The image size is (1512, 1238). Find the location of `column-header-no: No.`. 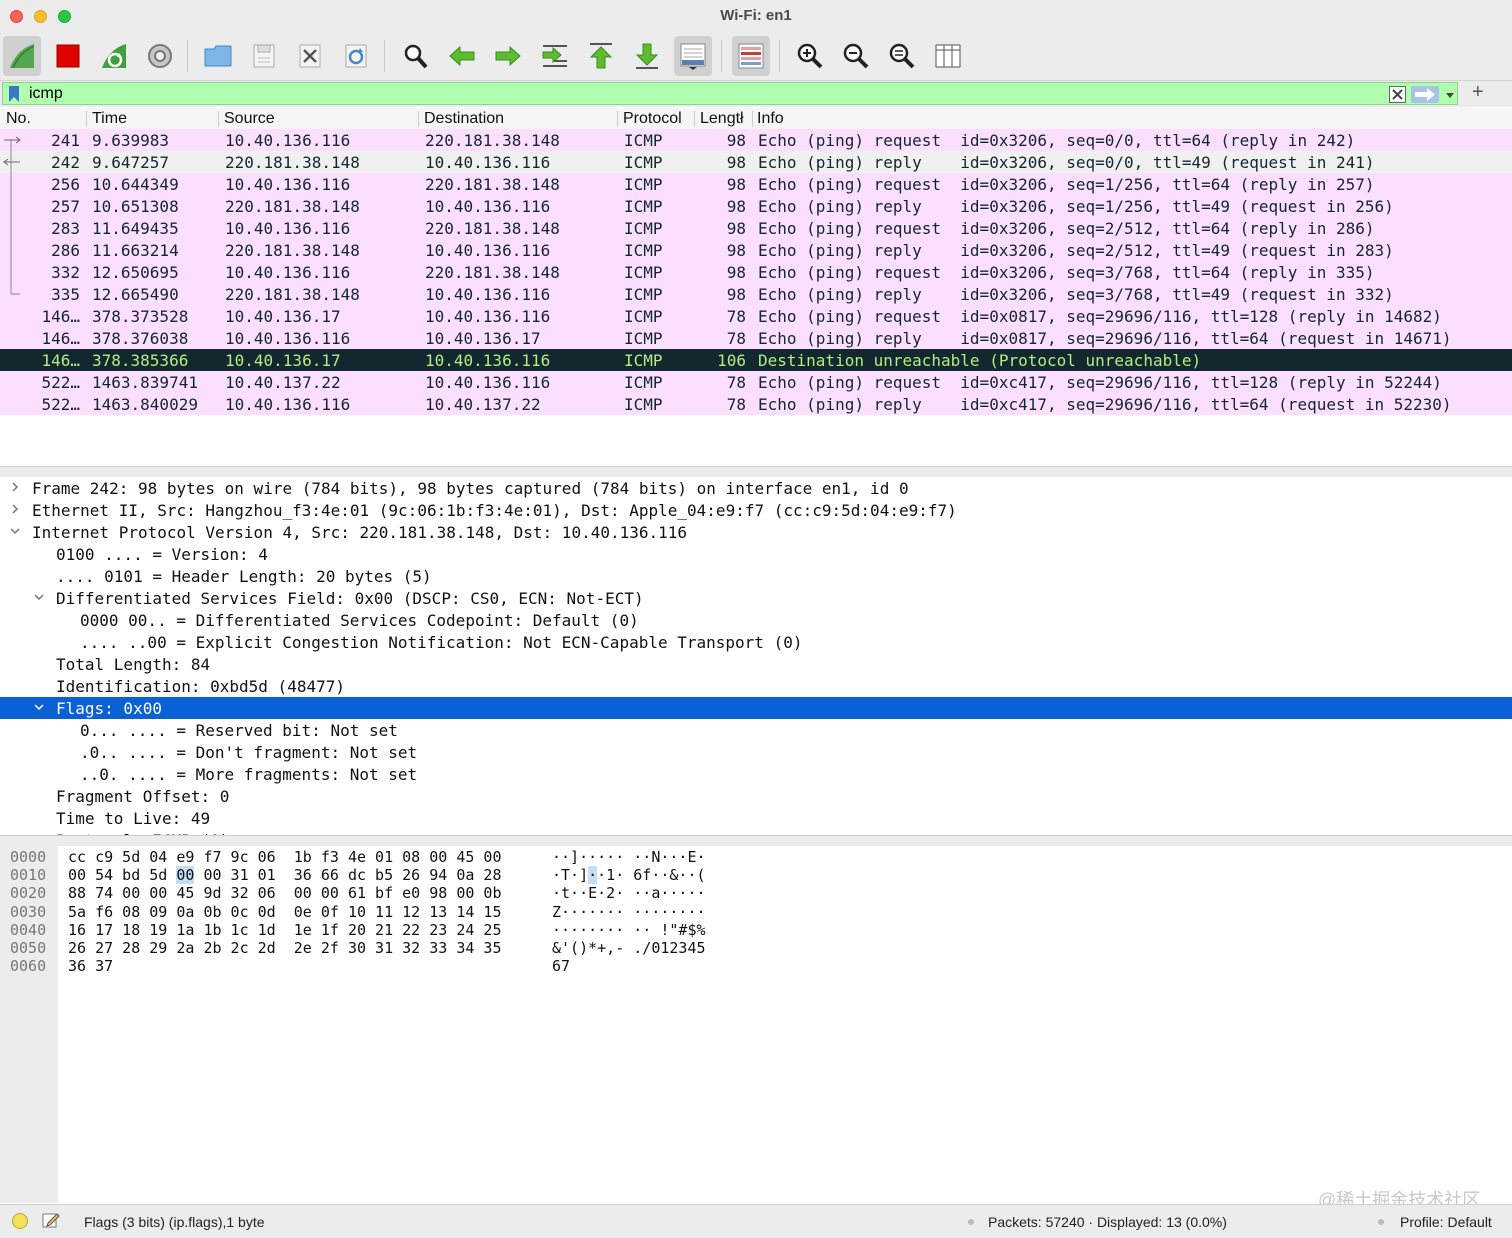

column-header-no: No. is located at coordinates (45, 119).